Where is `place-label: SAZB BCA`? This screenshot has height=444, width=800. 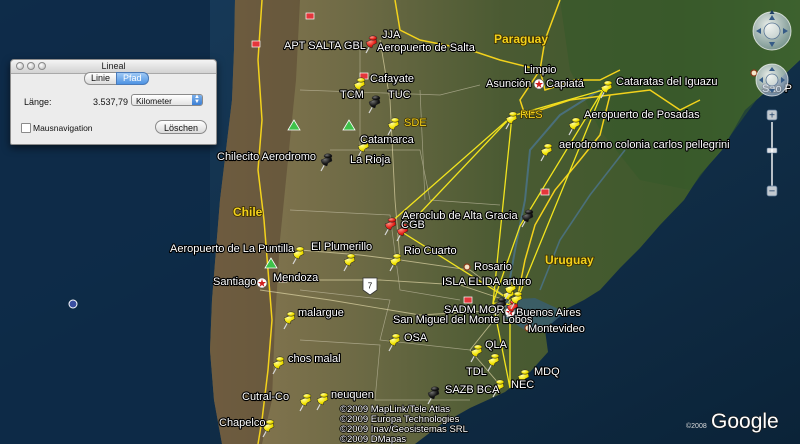
place-label: SAZB BCA is located at coordinates (472, 390).